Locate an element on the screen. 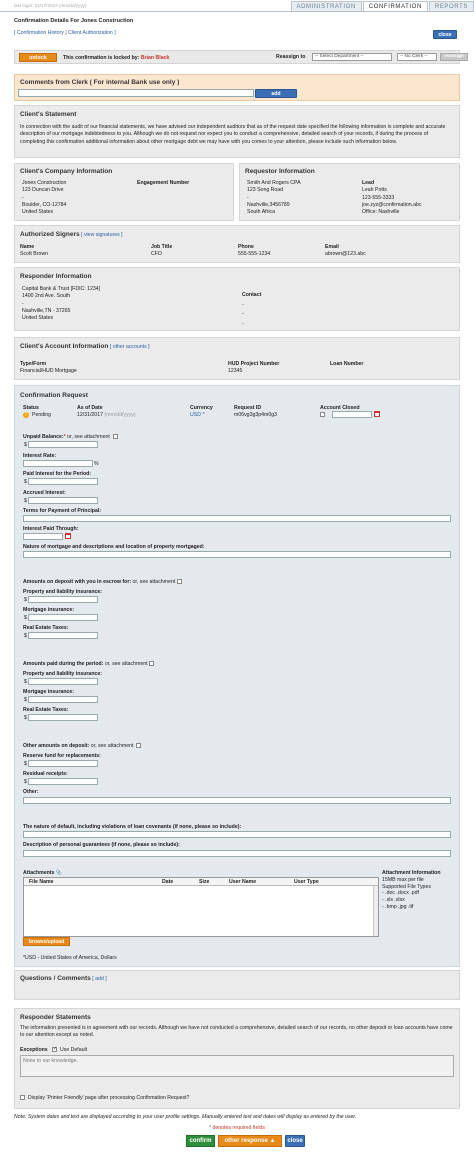 Image resolution: width=474 pixels, height=1158 pixels. escrow-attachment-checkbox is located at coordinates (179, 581).